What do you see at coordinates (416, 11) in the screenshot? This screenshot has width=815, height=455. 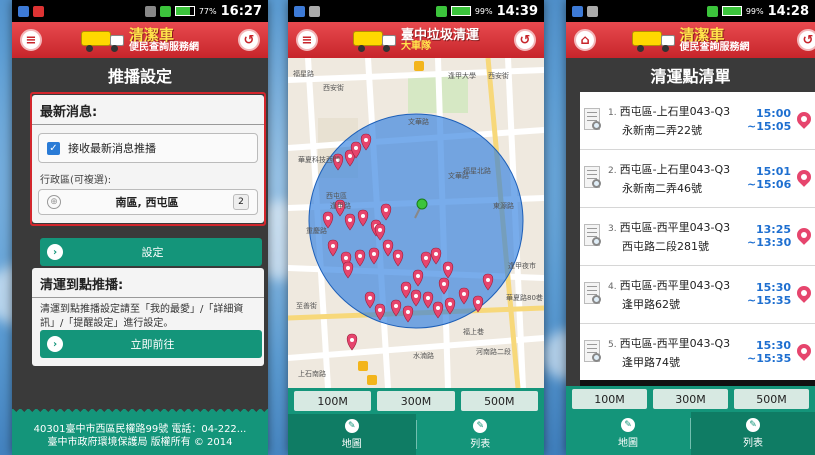 I see `status-bar: 99% 14:39` at bounding box center [416, 11].